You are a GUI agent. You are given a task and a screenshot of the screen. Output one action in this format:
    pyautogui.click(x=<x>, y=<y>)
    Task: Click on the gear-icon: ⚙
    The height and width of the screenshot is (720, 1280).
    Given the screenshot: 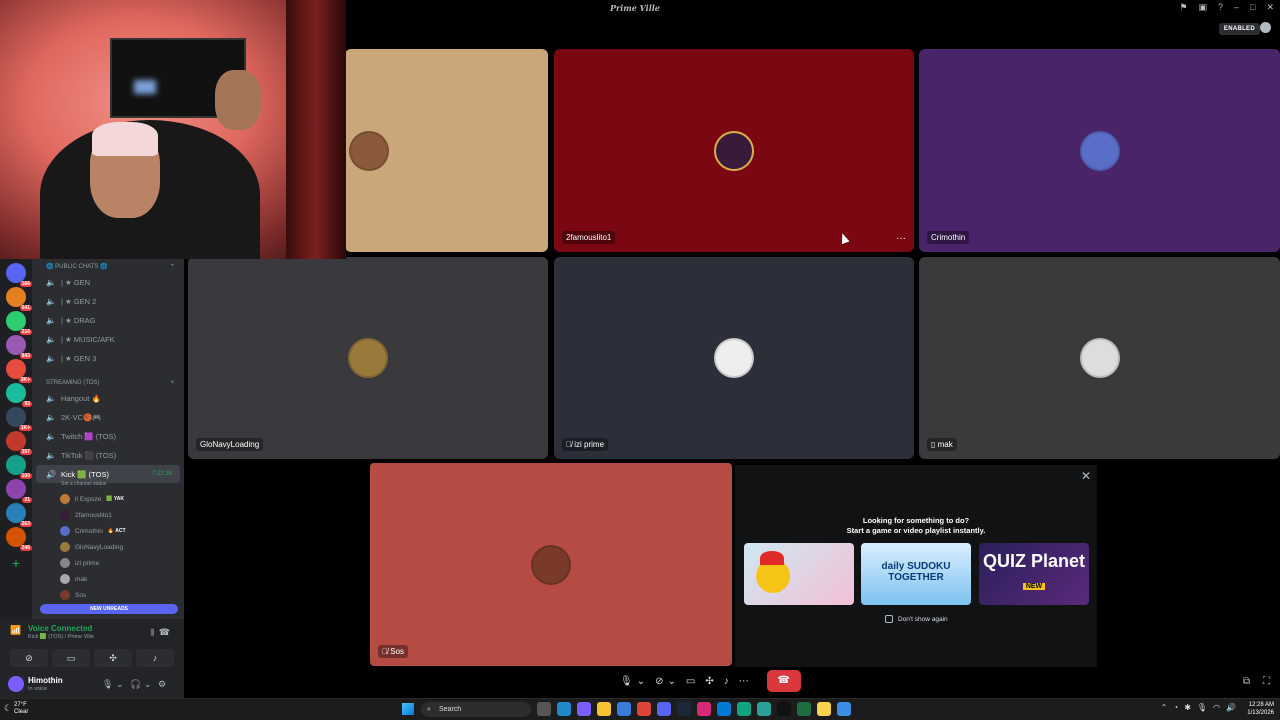 What is the action you would take?
    pyautogui.click(x=162, y=684)
    